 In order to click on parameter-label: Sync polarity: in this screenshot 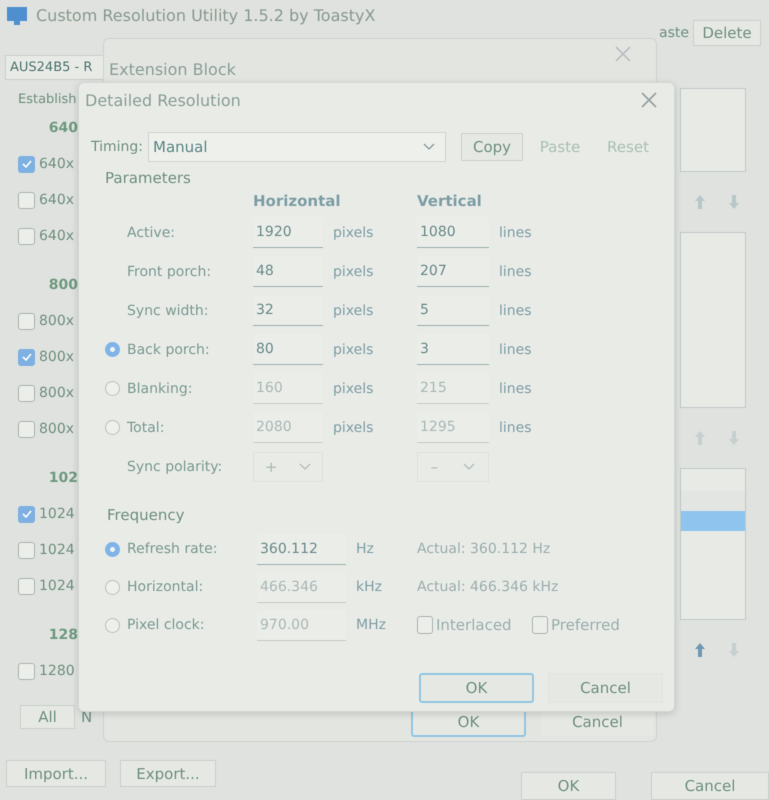, I will do `click(175, 466)`.